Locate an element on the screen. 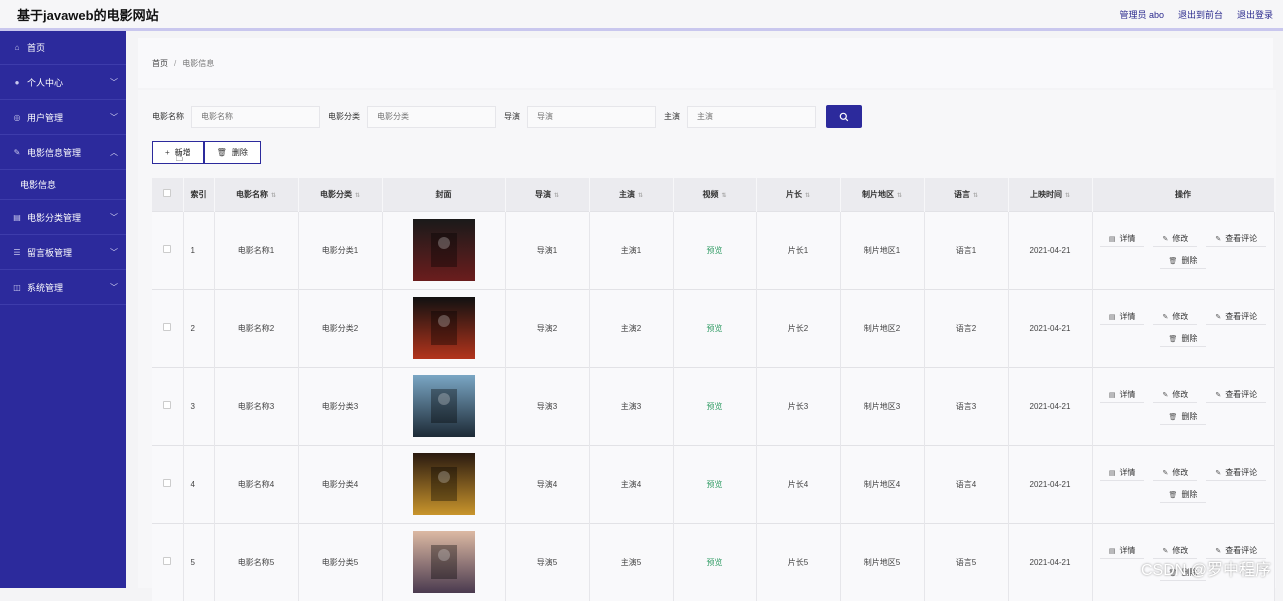  column-header: 主演⇅ is located at coordinates (631, 194).